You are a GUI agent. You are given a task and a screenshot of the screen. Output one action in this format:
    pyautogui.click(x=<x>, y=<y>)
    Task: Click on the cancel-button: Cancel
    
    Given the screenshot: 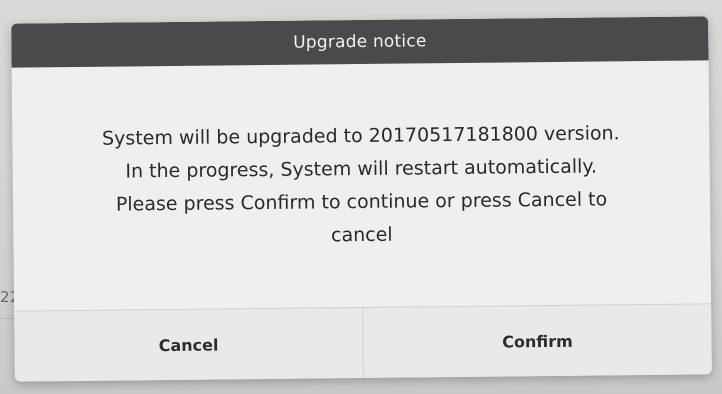 What is the action you would take?
    pyautogui.click(x=188, y=345)
    